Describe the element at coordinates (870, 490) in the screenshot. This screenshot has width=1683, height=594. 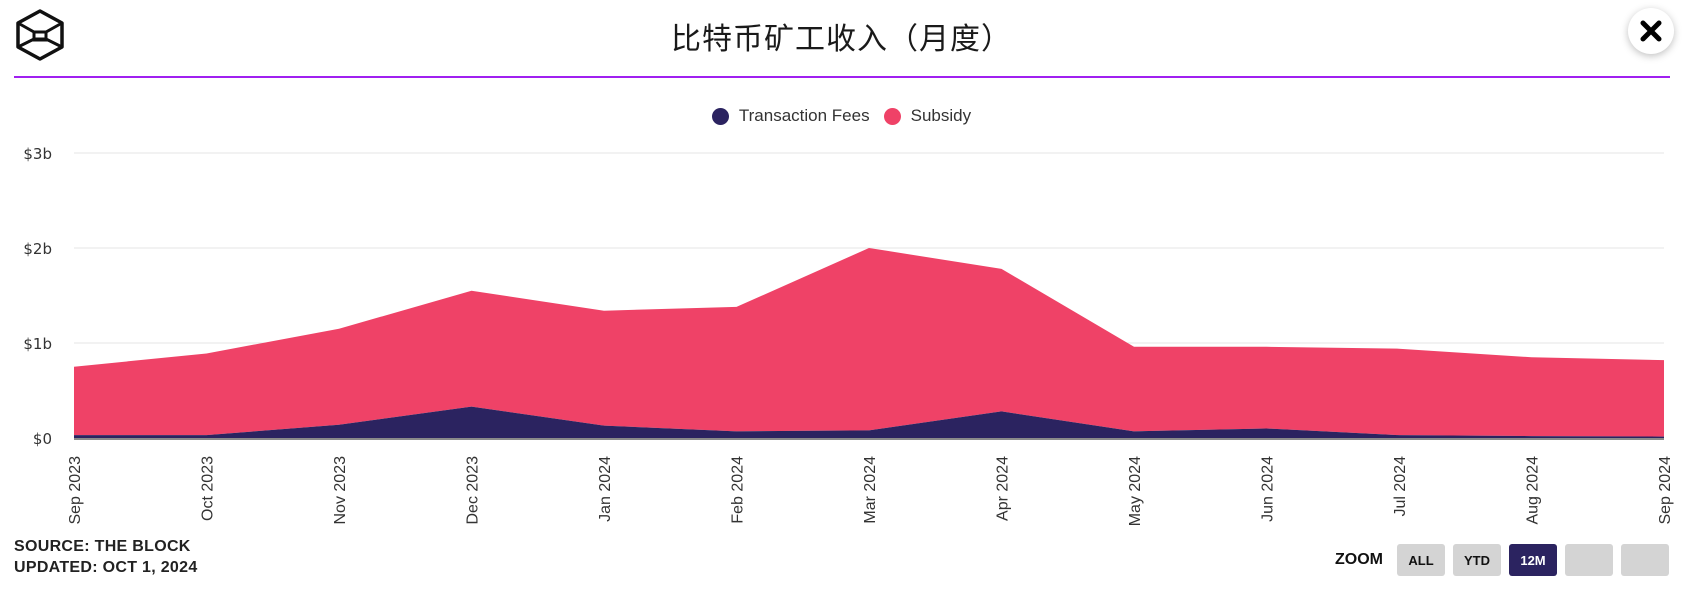
I see `x-tick-label: Mar 2024` at that location.